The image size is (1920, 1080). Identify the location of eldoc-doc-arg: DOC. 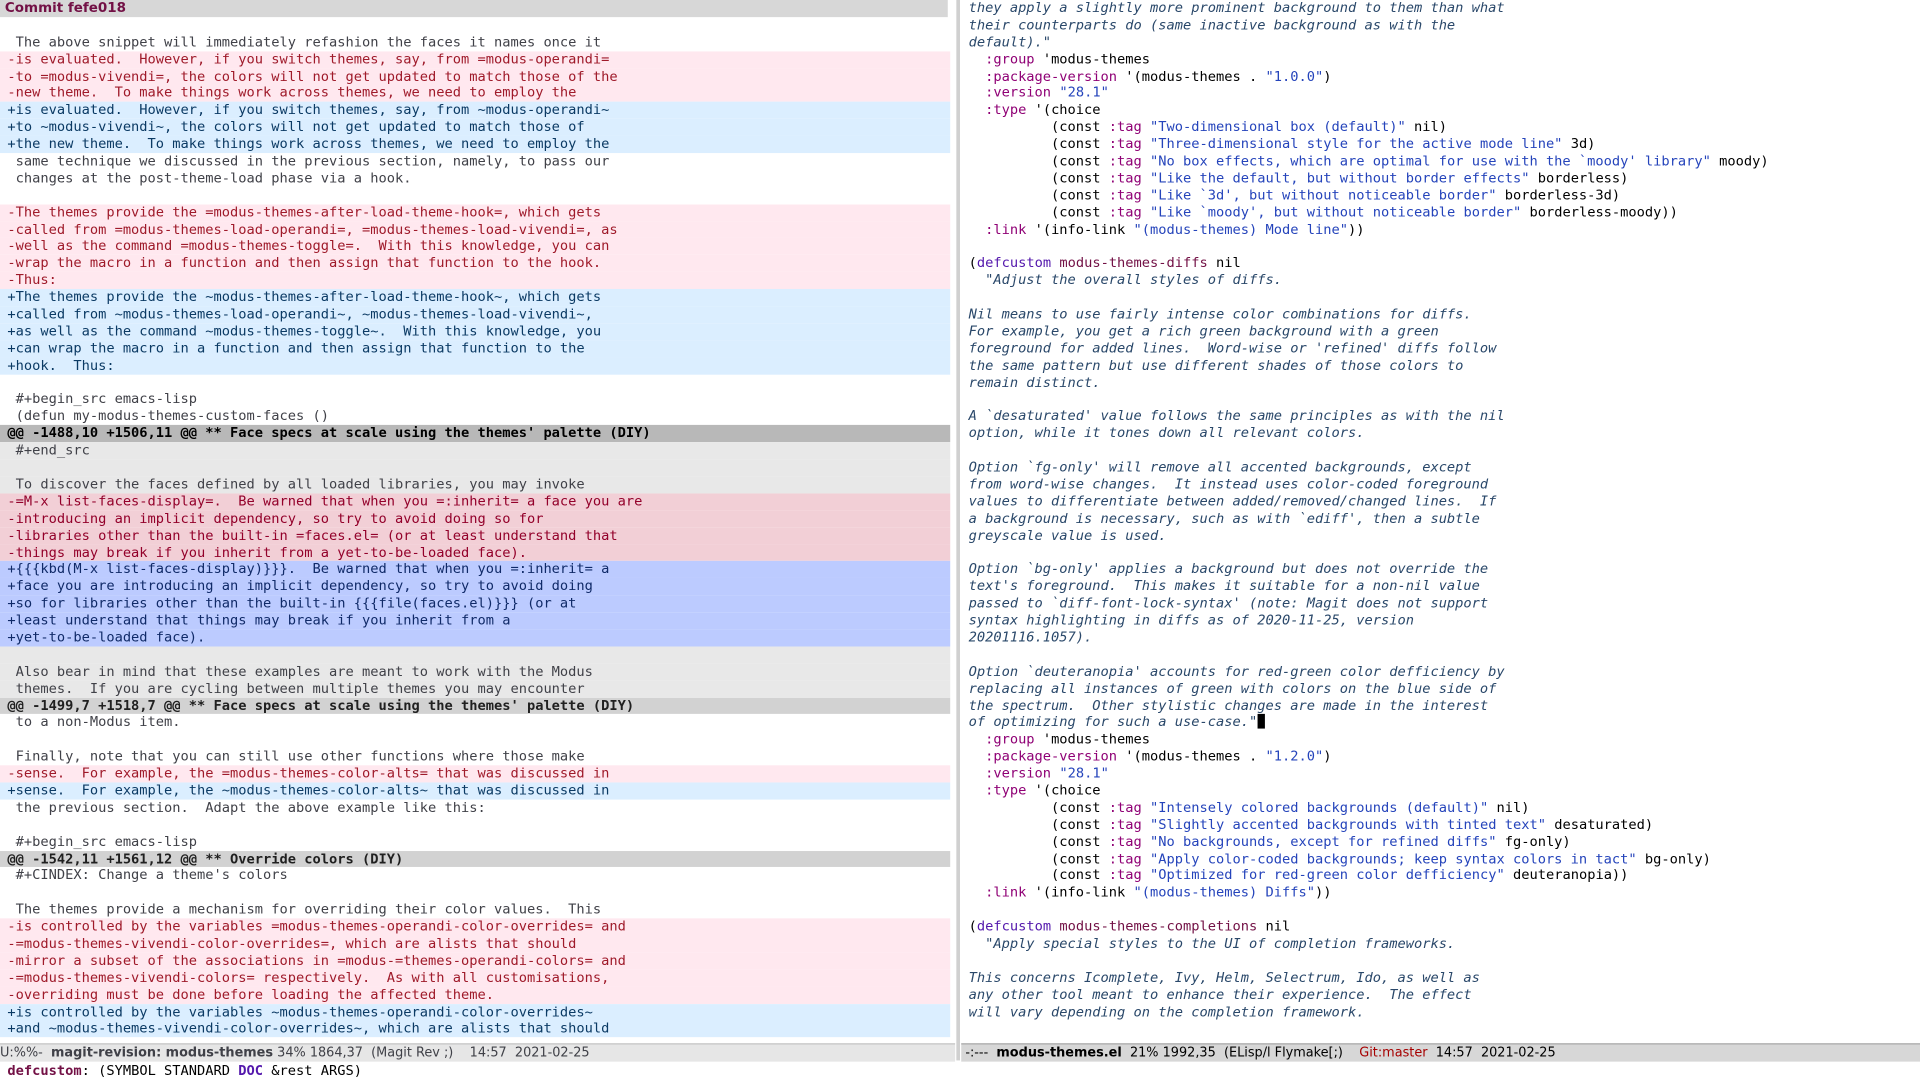
(251, 1070).